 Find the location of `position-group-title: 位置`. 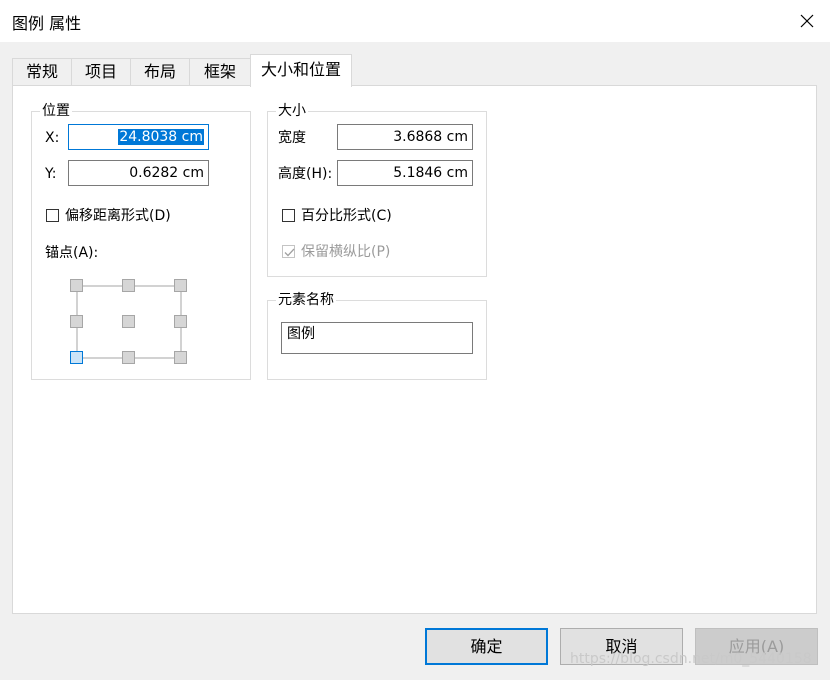

position-group-title: 位置 is located at coordinates (56, 111).